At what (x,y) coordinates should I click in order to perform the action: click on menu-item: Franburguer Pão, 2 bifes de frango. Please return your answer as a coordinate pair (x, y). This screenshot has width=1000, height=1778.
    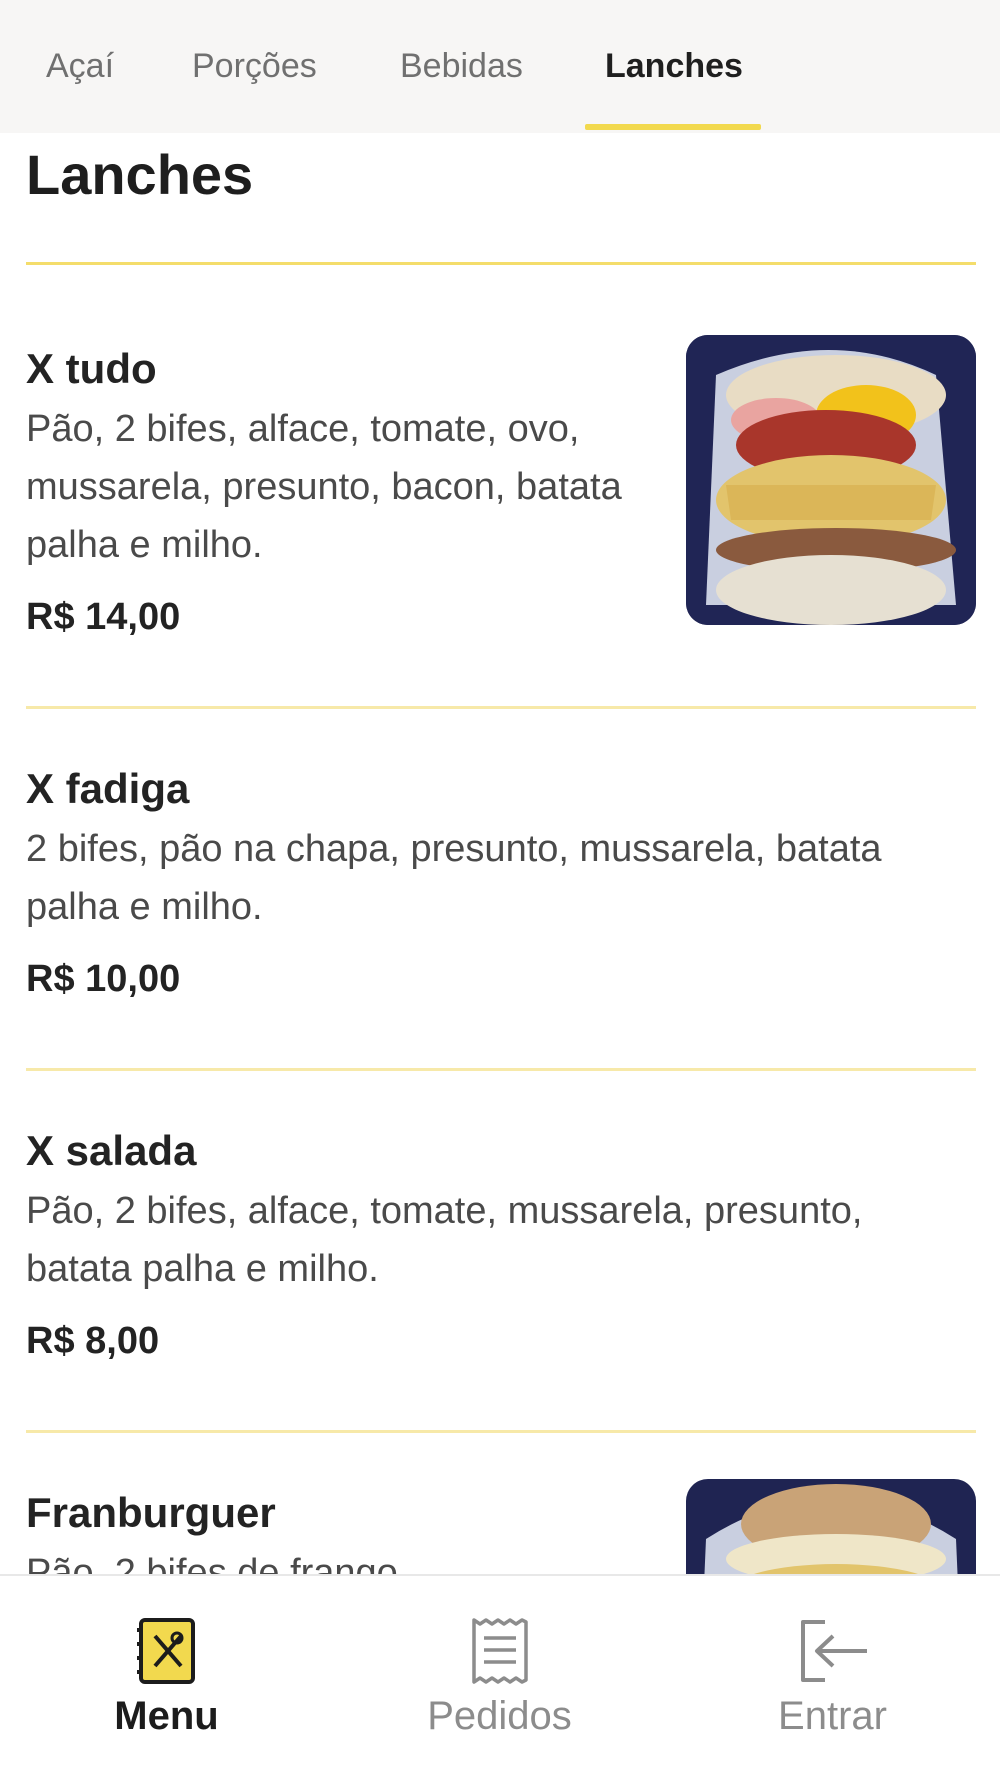
    Looking at the image, I should click on (336, 1530).